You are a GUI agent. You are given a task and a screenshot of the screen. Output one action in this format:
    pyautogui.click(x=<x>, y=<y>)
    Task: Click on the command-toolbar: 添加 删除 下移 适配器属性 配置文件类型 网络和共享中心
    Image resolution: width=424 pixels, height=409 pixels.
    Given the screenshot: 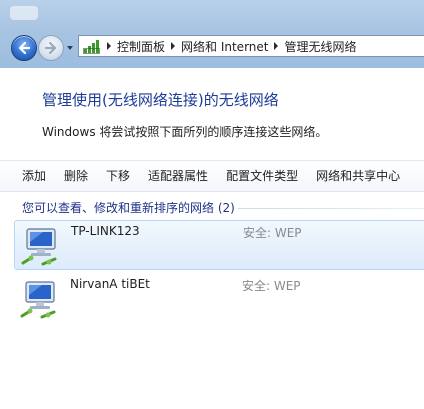 What is the action you would take?
    pyautogui.click(x=212, y=176)
    